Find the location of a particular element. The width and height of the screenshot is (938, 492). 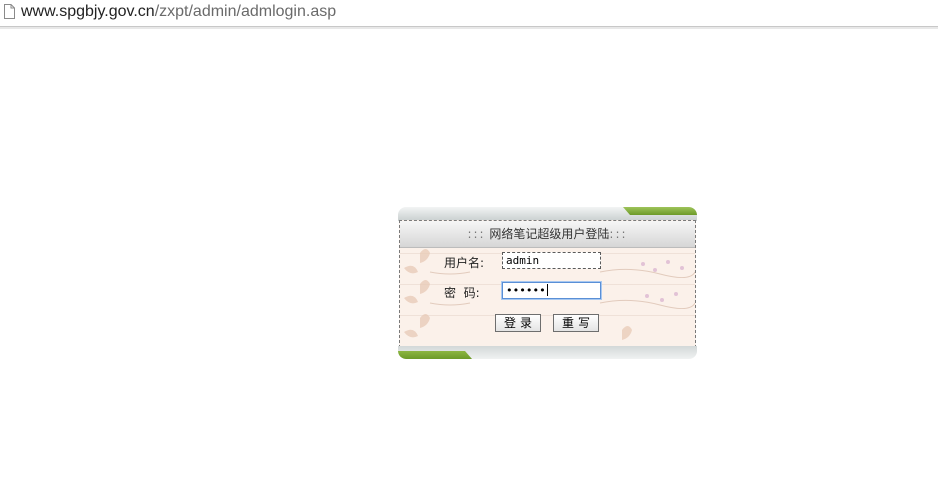

login-box-bottom-border is located at coordinates (547, 352).